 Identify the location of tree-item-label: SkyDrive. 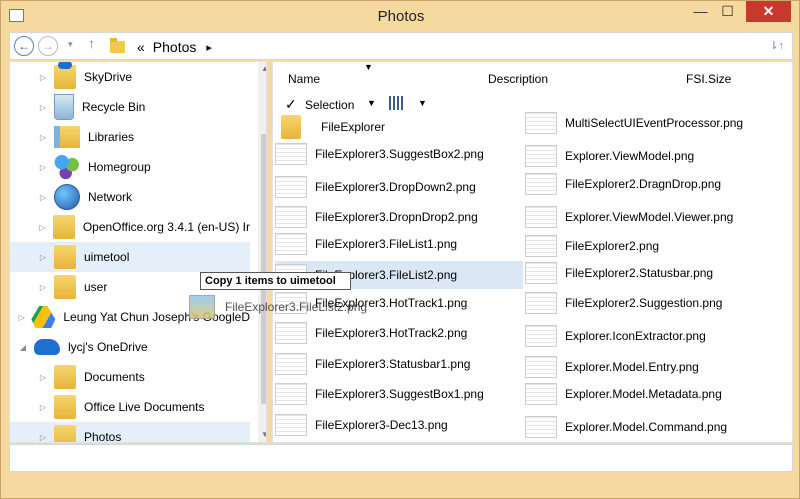
(108, 77).